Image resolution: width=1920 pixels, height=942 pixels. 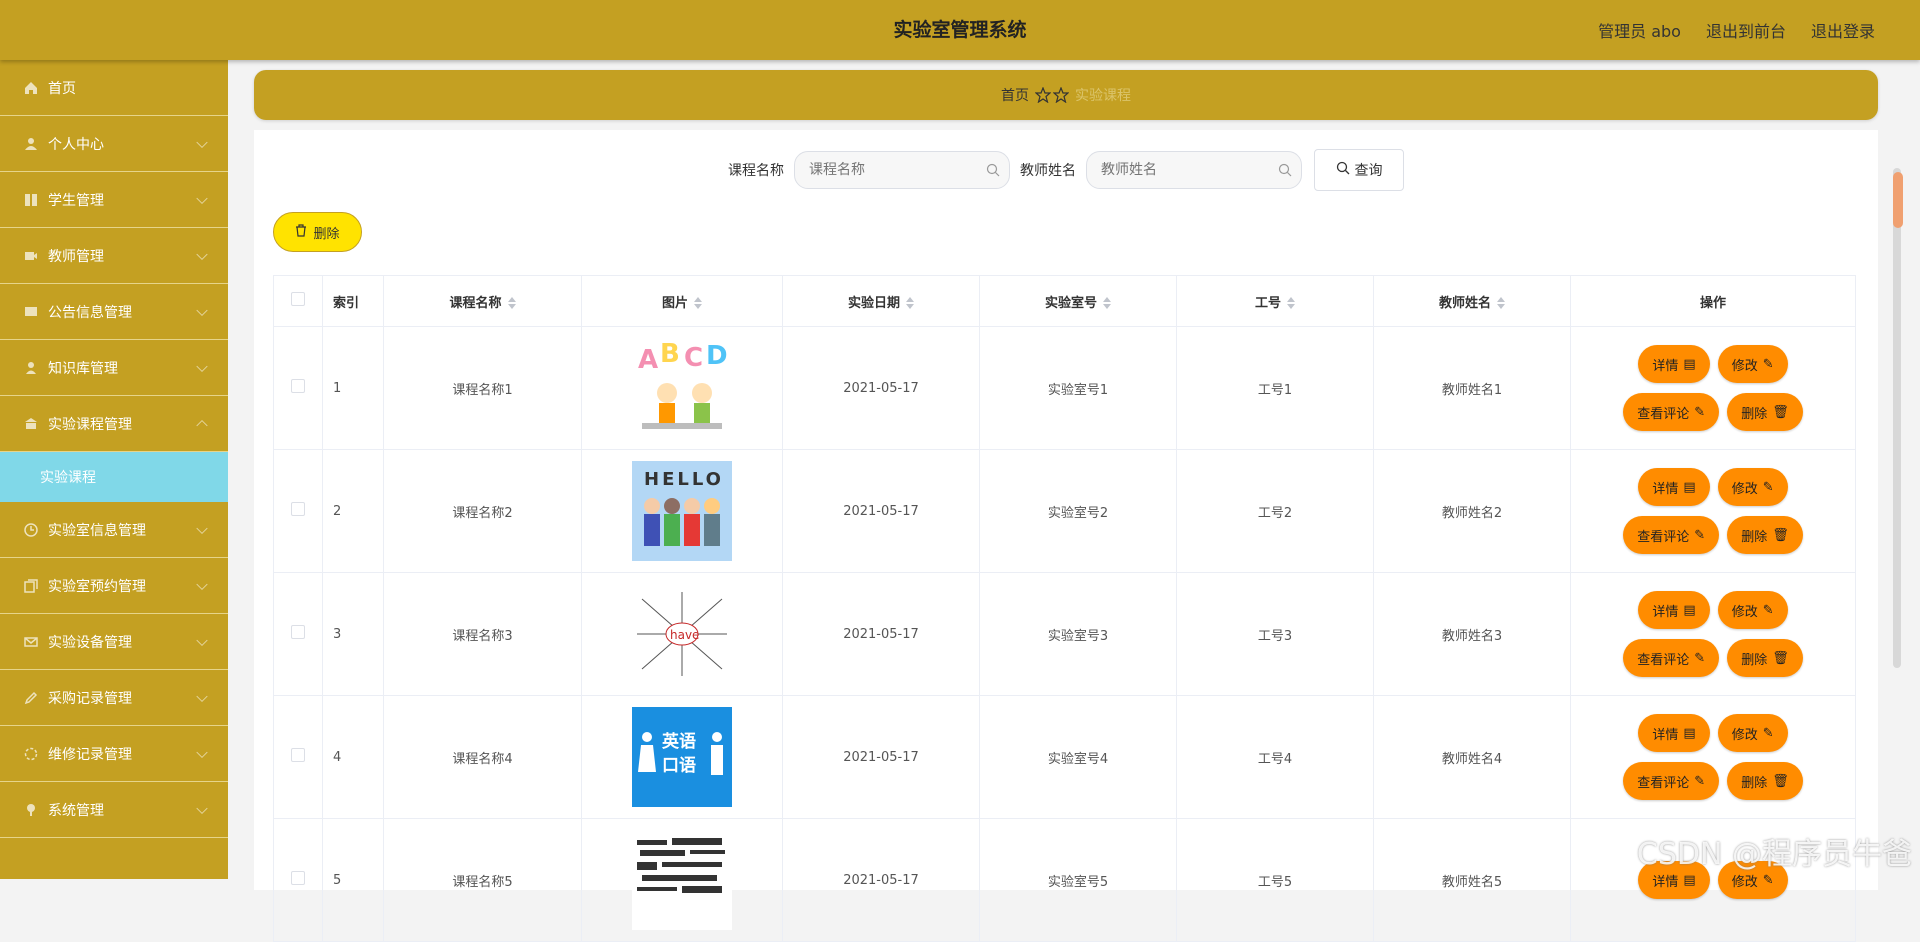 What do you see at coordinates (114, 368) in the screenshot?
I see `sidebar-item-knowledge: 知识库管理` at bounding box center [114, 368].